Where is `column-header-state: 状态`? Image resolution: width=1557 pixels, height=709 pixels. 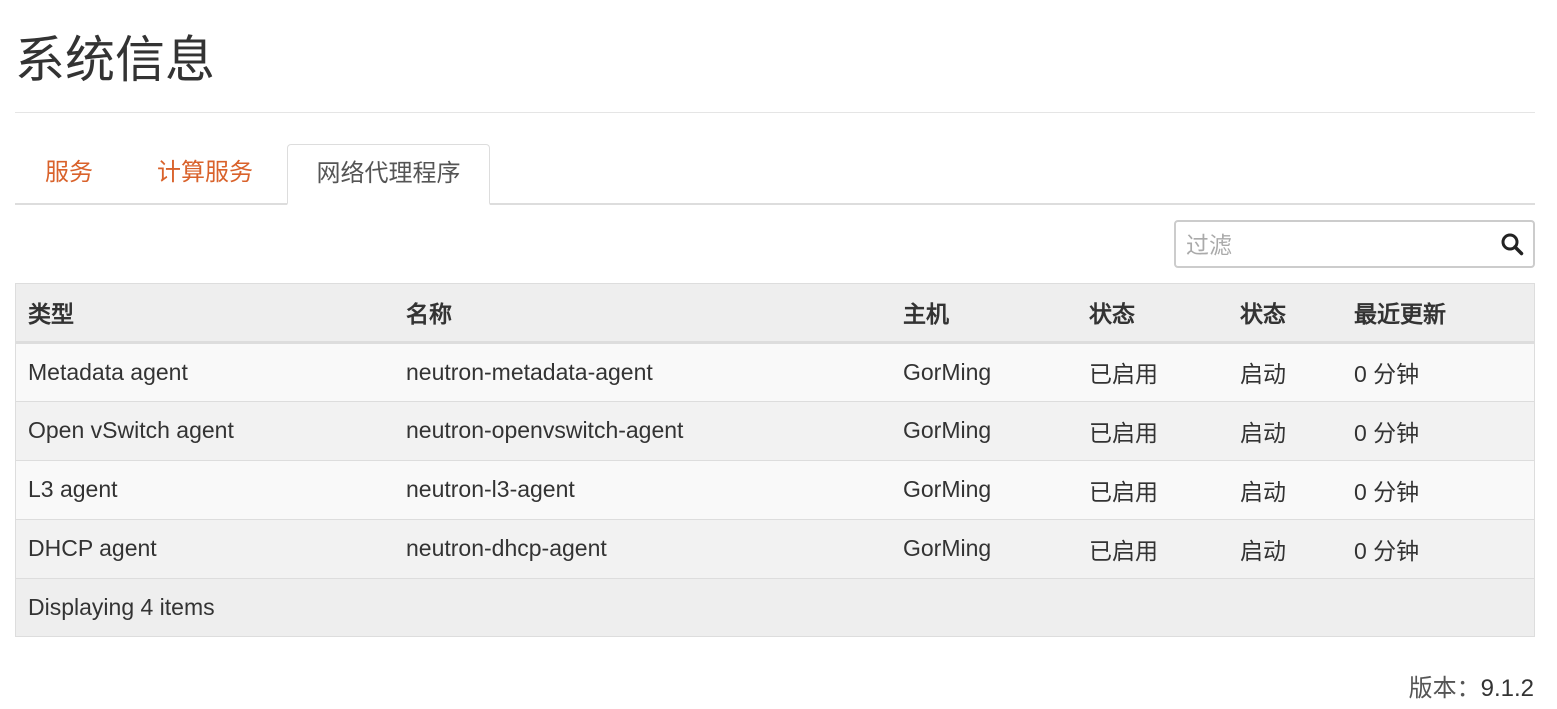 column-header-state: 状态 is located at coordinates (1285, 314).